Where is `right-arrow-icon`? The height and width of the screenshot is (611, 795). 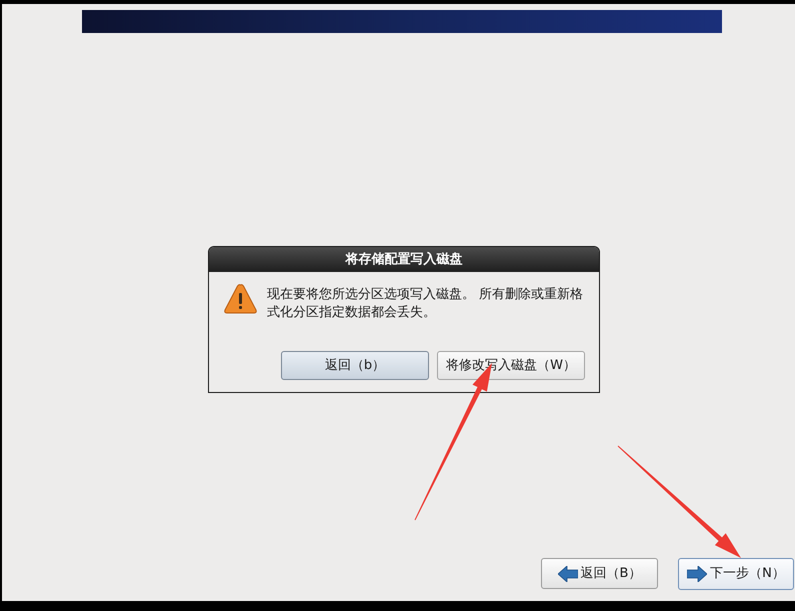
right-arrow-icon is located at coordinates (697, 574).